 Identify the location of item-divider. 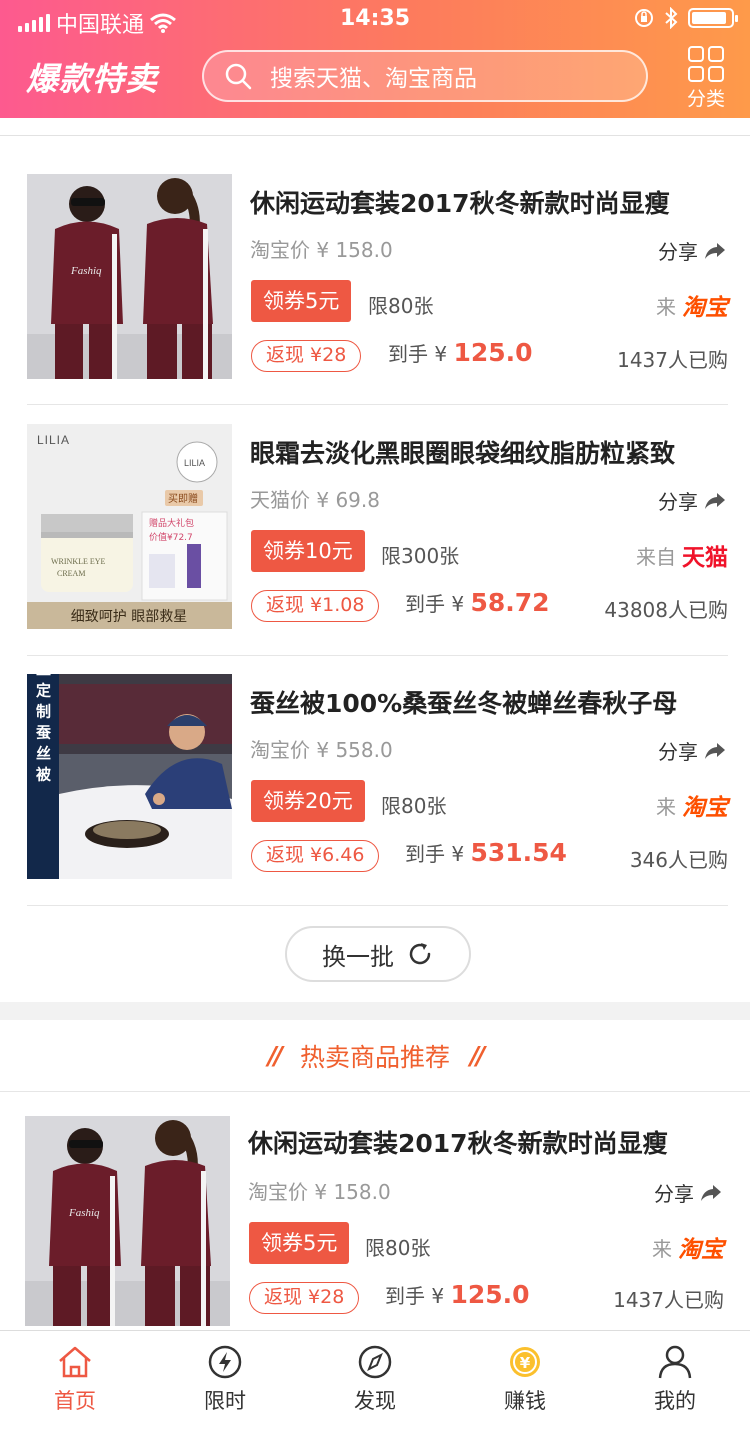
(377, 905).